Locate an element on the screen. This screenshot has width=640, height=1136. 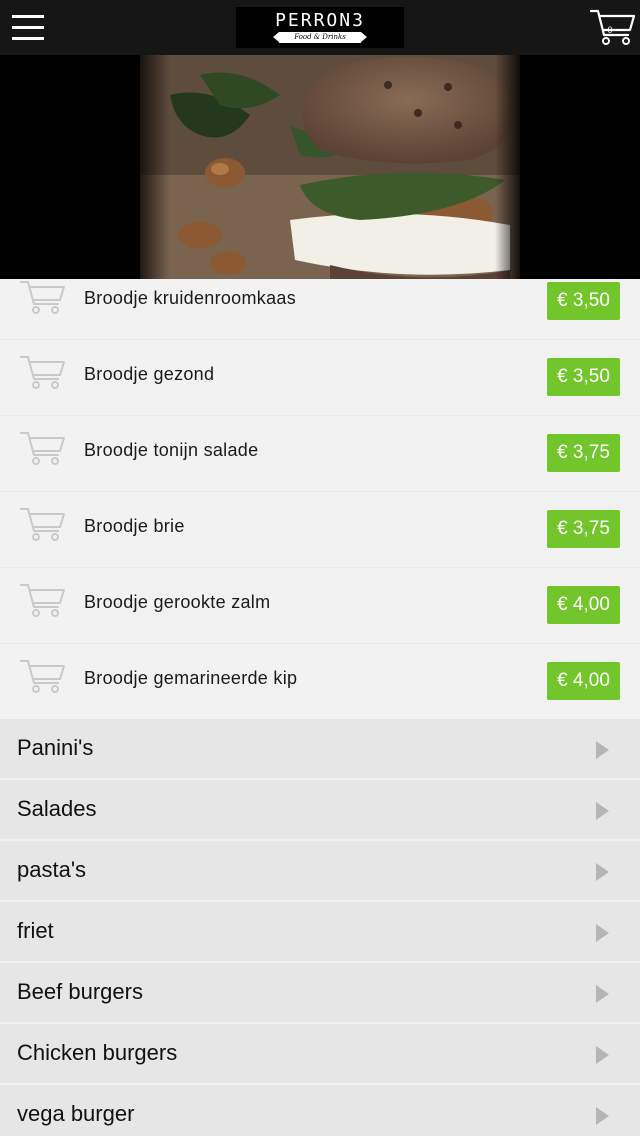
category-row: Chicken burgers is located at coordinates (320, 1054).